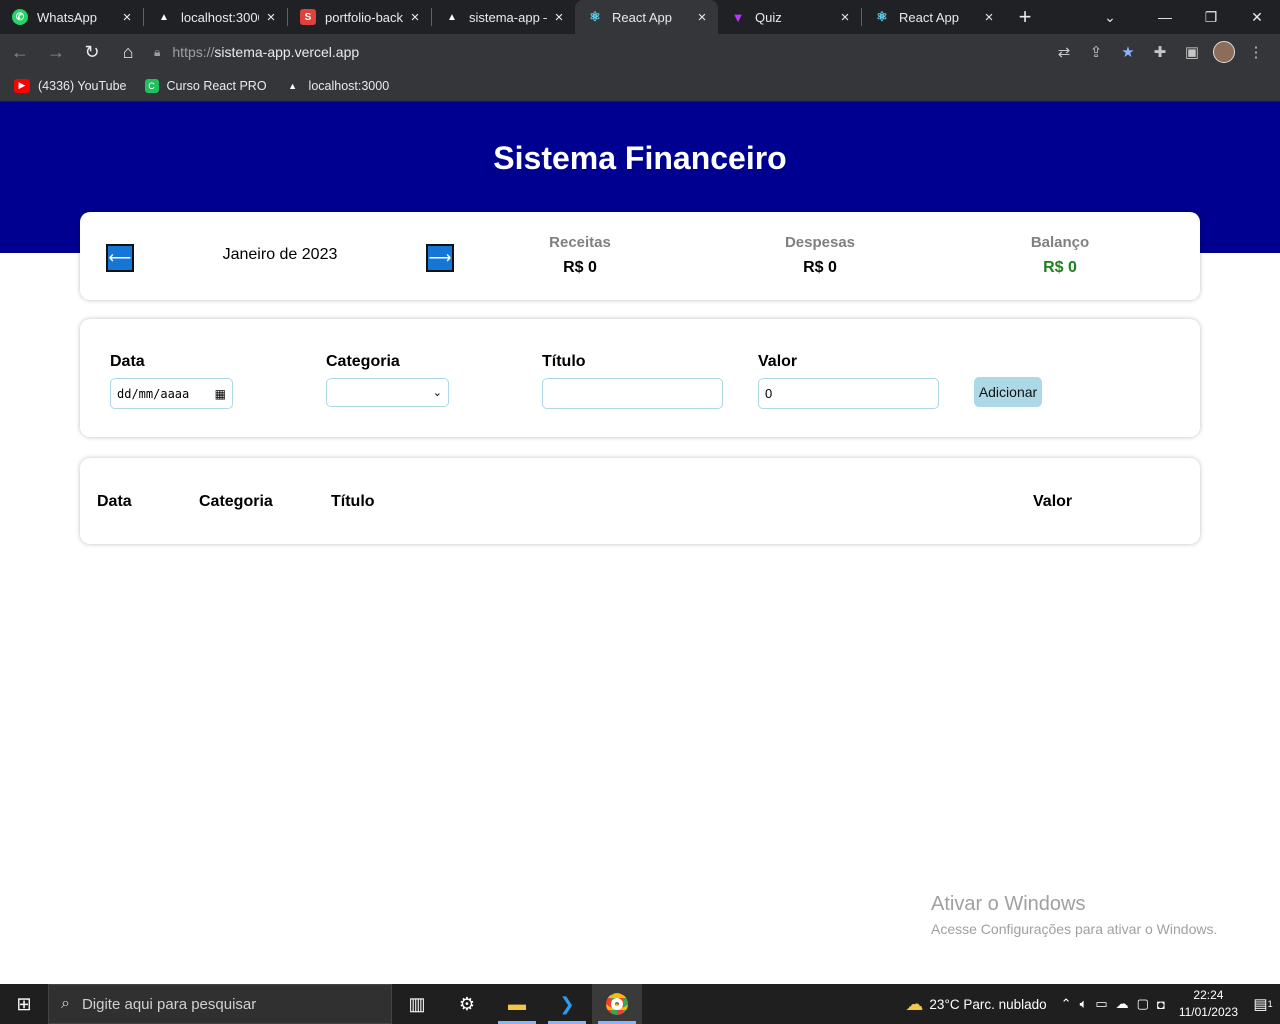  I want to click on search-icon: ⌕, so click(65, 1003).